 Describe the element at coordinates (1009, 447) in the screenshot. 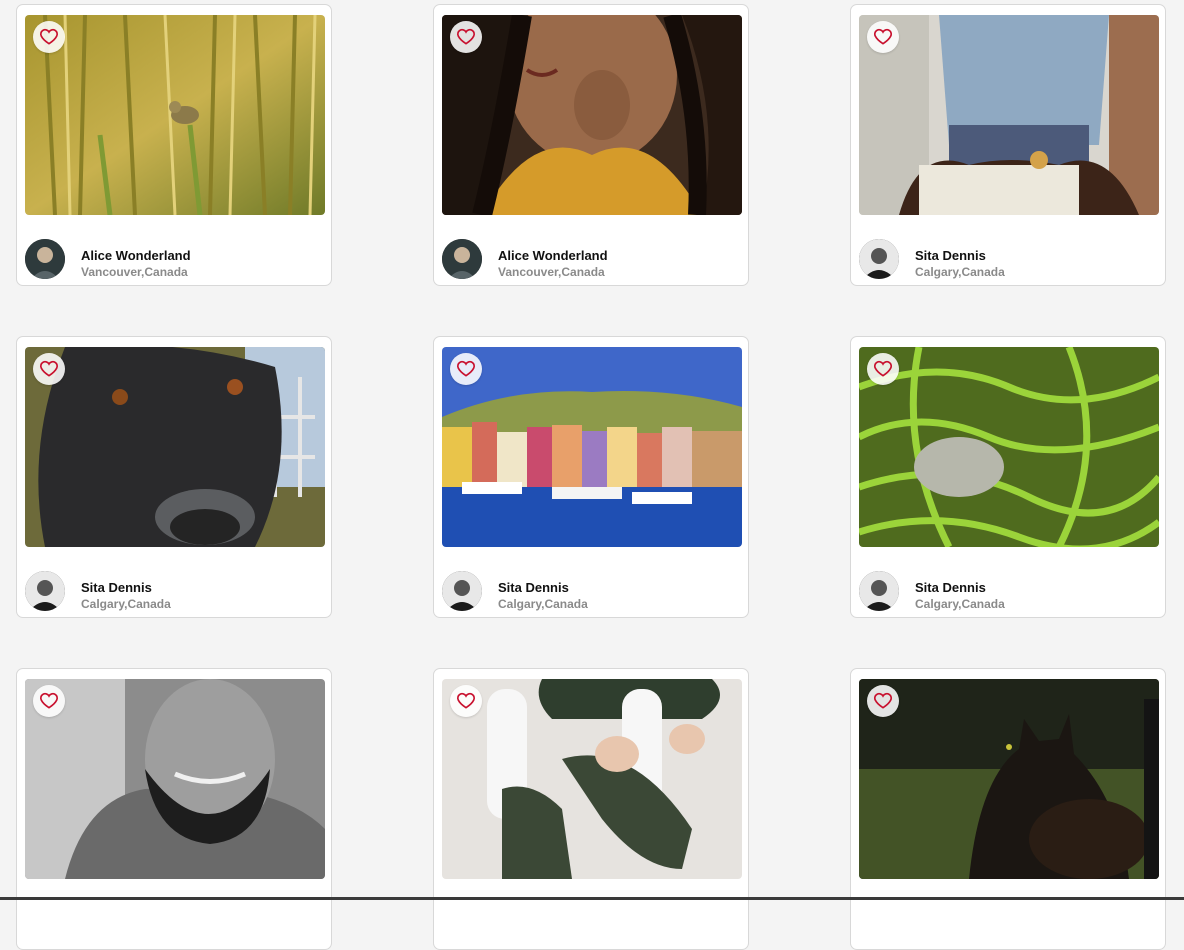

I see `photo-rice-terraces` at that location.